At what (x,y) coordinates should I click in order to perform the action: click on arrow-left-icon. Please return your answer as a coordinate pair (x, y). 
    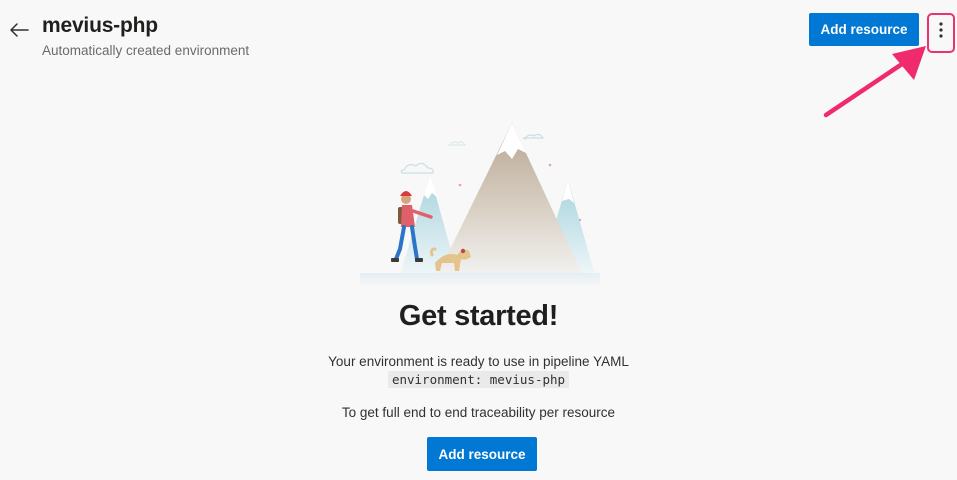
    Looking at the image, I should click on (19, 30).